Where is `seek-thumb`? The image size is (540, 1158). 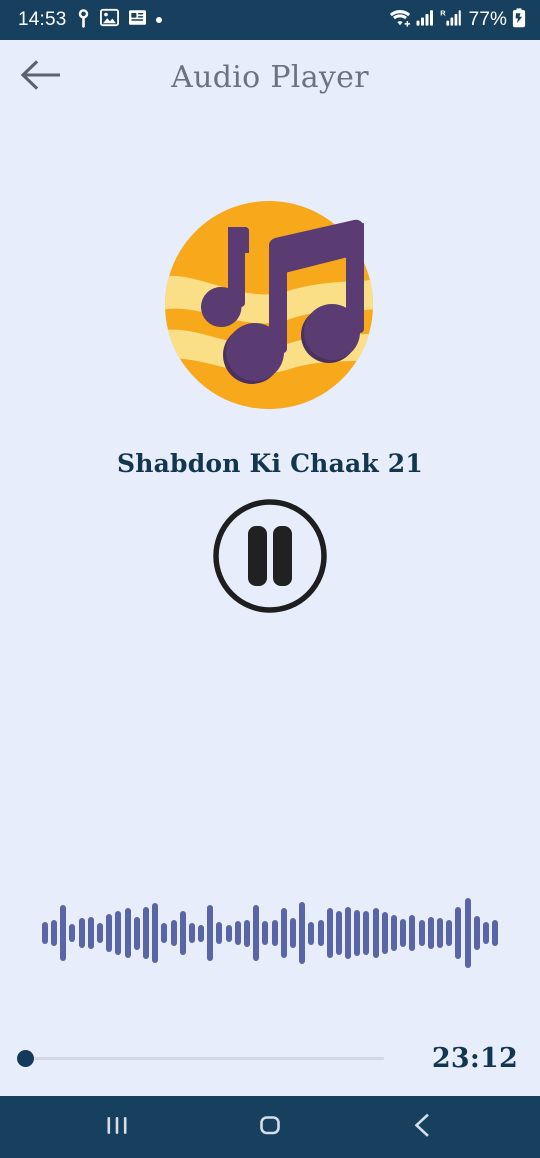
seek-thumb is located at coordinates (25, 1058).